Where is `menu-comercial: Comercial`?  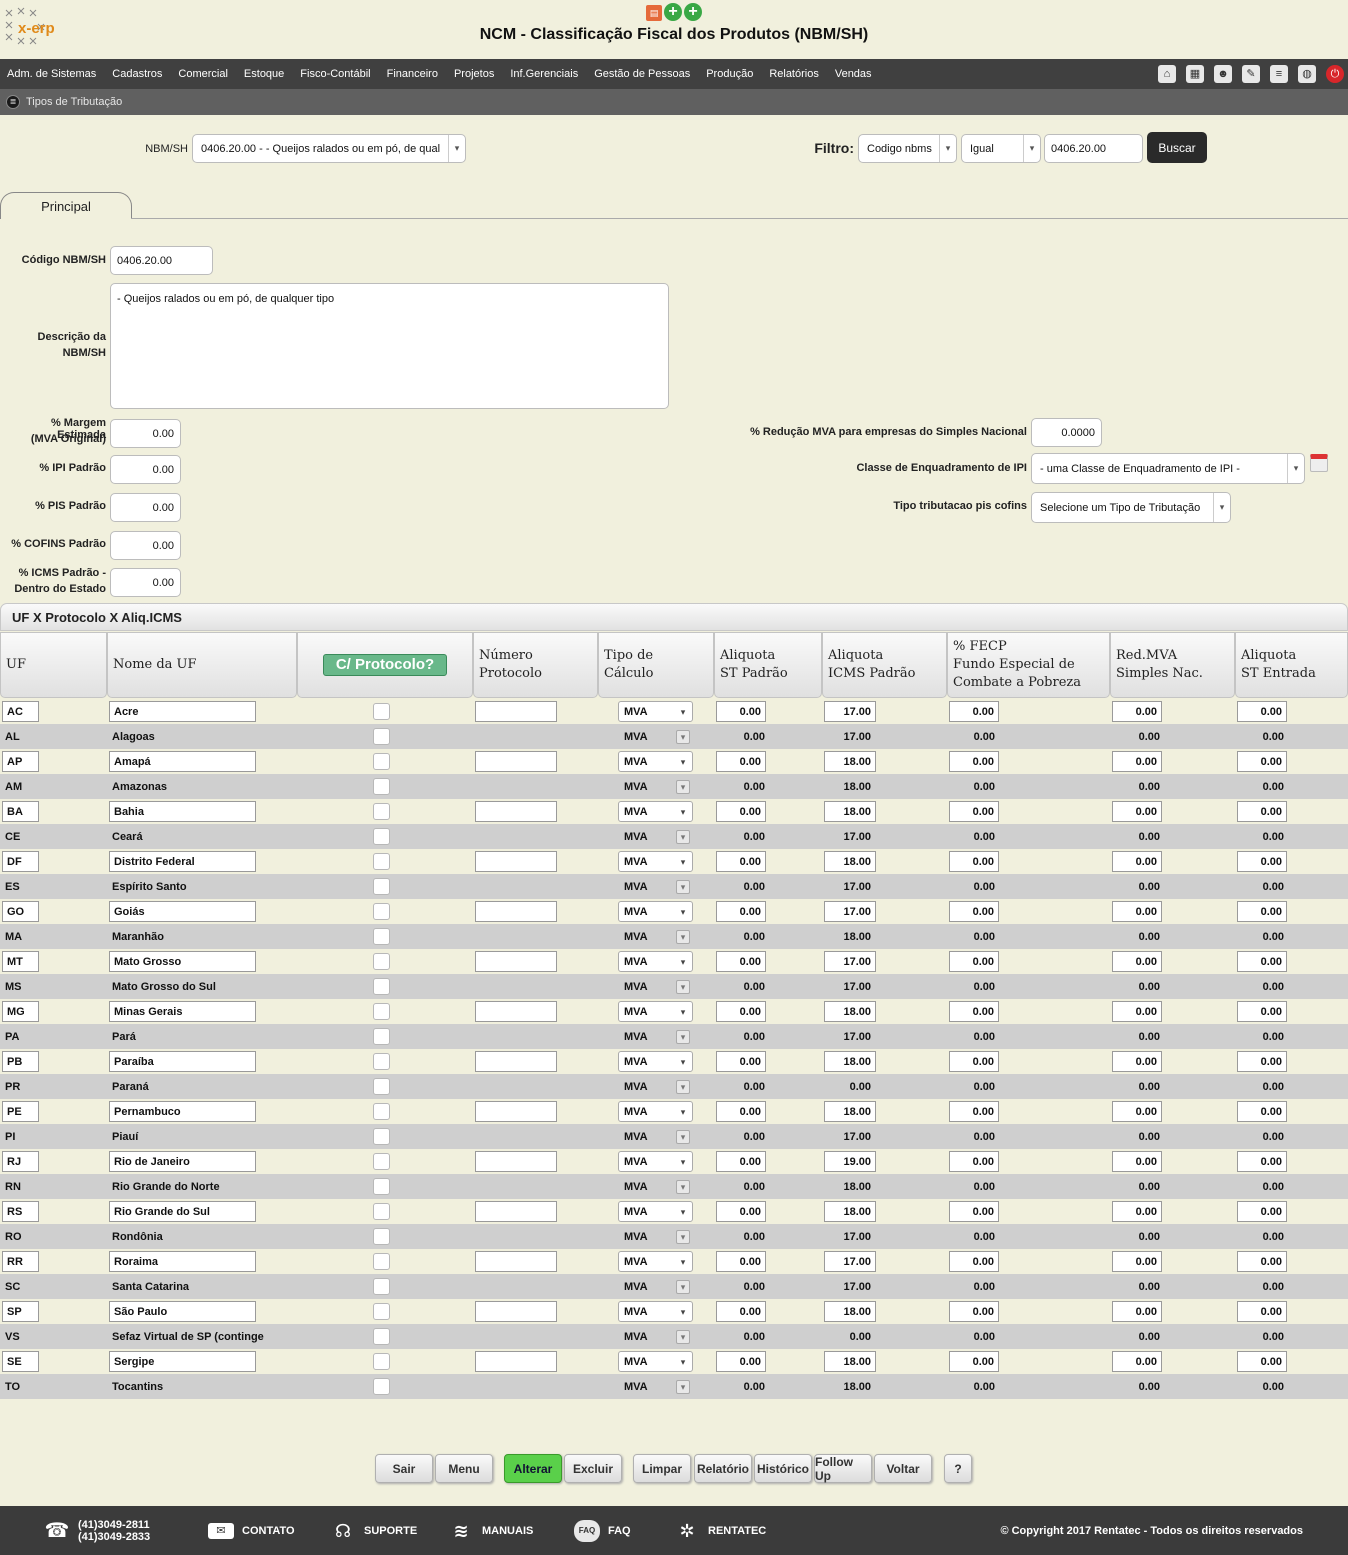
menu-comercial: Comercial is located at coordinates (203, 74).